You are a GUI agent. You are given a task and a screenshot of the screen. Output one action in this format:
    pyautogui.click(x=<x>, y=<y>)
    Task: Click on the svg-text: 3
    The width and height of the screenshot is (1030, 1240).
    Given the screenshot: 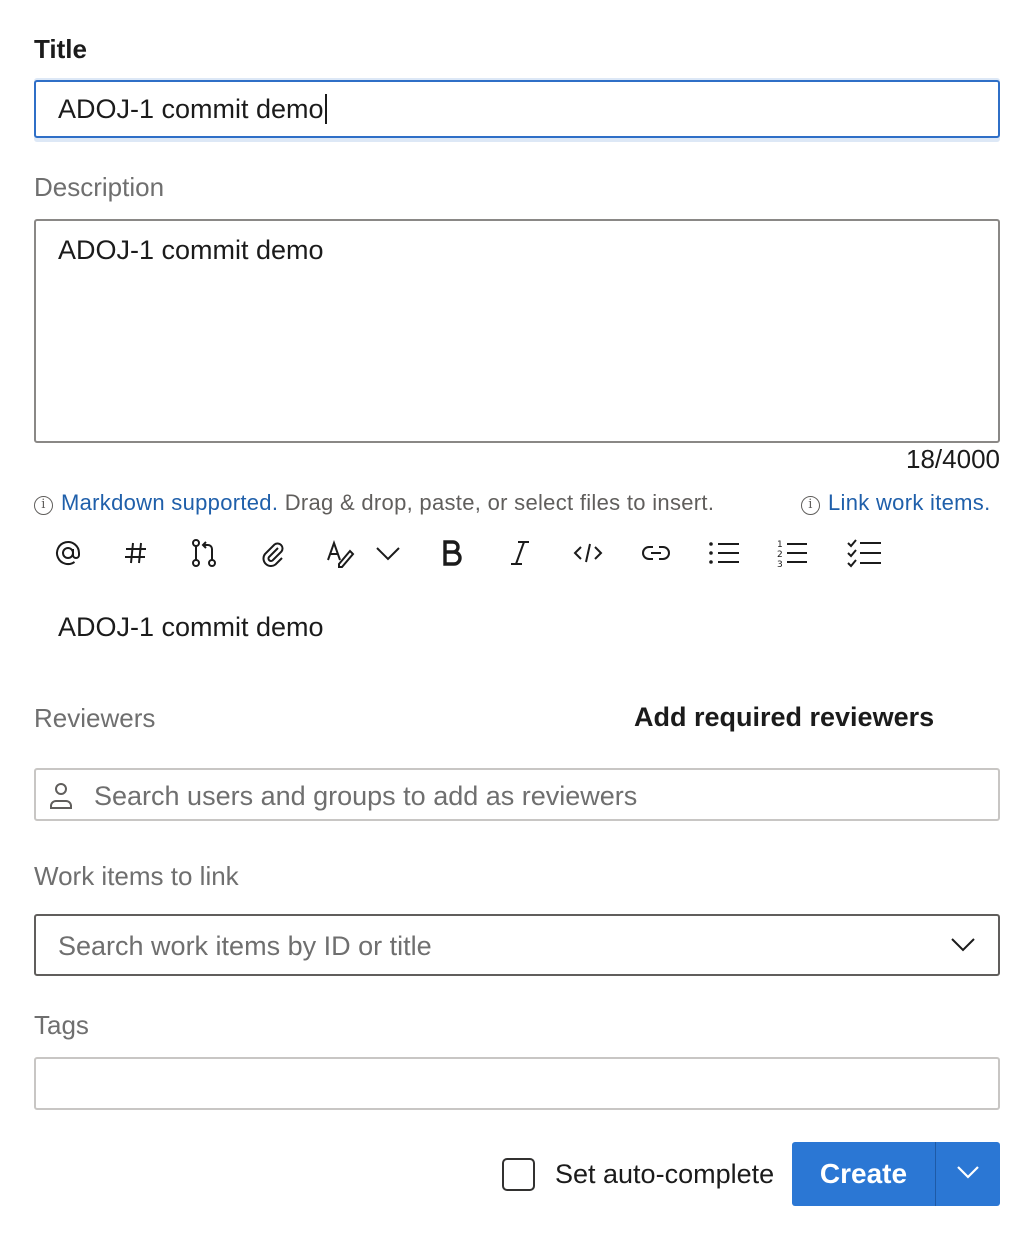 What is the action you would take?
    pyautogui.click(x=780, y=564)
    